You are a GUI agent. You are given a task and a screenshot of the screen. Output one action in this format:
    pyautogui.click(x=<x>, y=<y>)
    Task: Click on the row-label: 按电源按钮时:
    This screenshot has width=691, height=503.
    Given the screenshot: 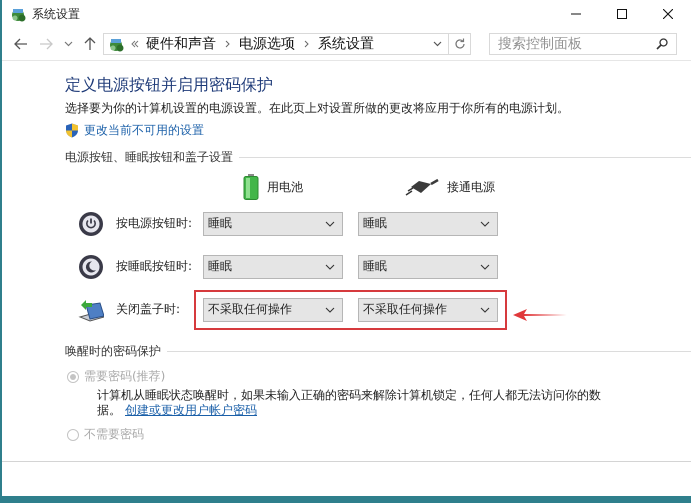 What is the action you would take?
    pyautogui.click(x=155, y=223)
    